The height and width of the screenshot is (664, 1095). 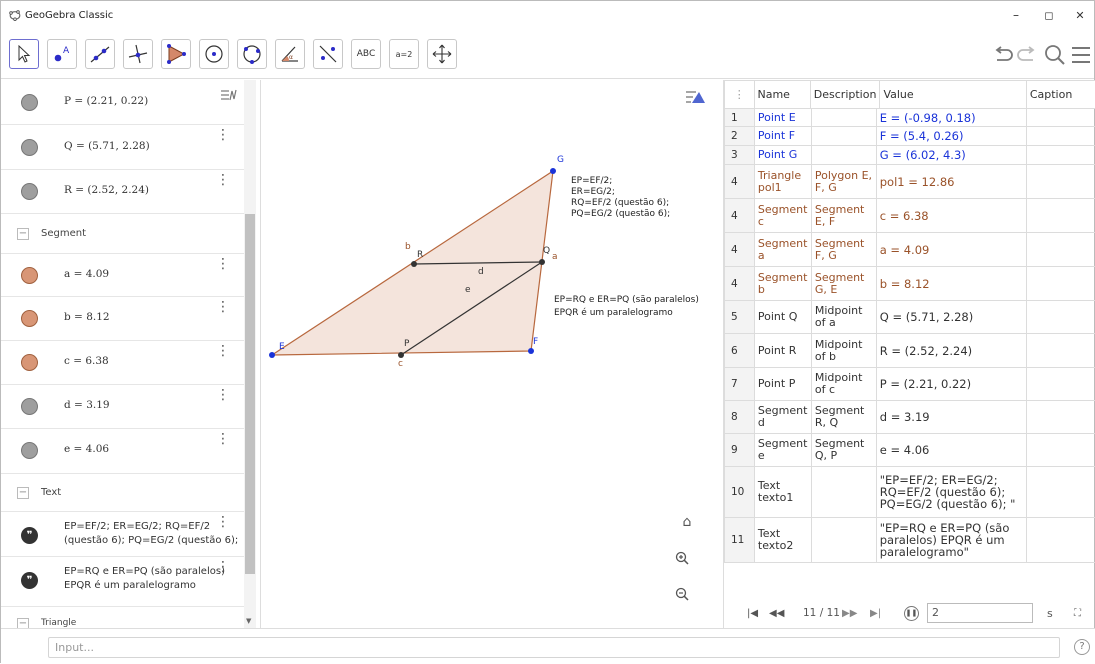 What do you see at coordinates (248, 621) in the screenshot?
I see `scroll-down-arrow-icon: ▼` at bounding box center [248, 621].